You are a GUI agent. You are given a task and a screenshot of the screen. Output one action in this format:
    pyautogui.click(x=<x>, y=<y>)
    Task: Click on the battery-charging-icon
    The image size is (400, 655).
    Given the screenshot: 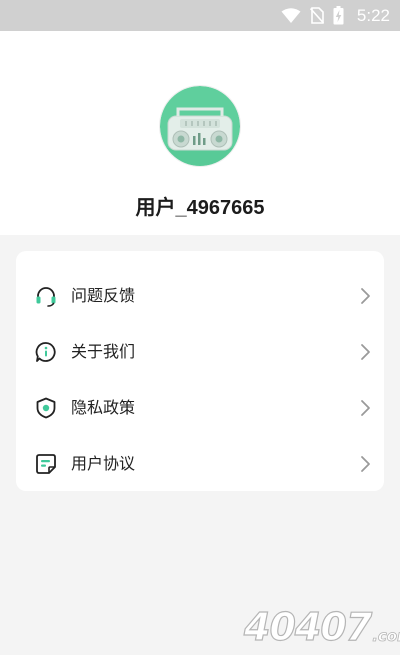 What is the action you would take?
    pyautogui.click(x=338, y=15)
    